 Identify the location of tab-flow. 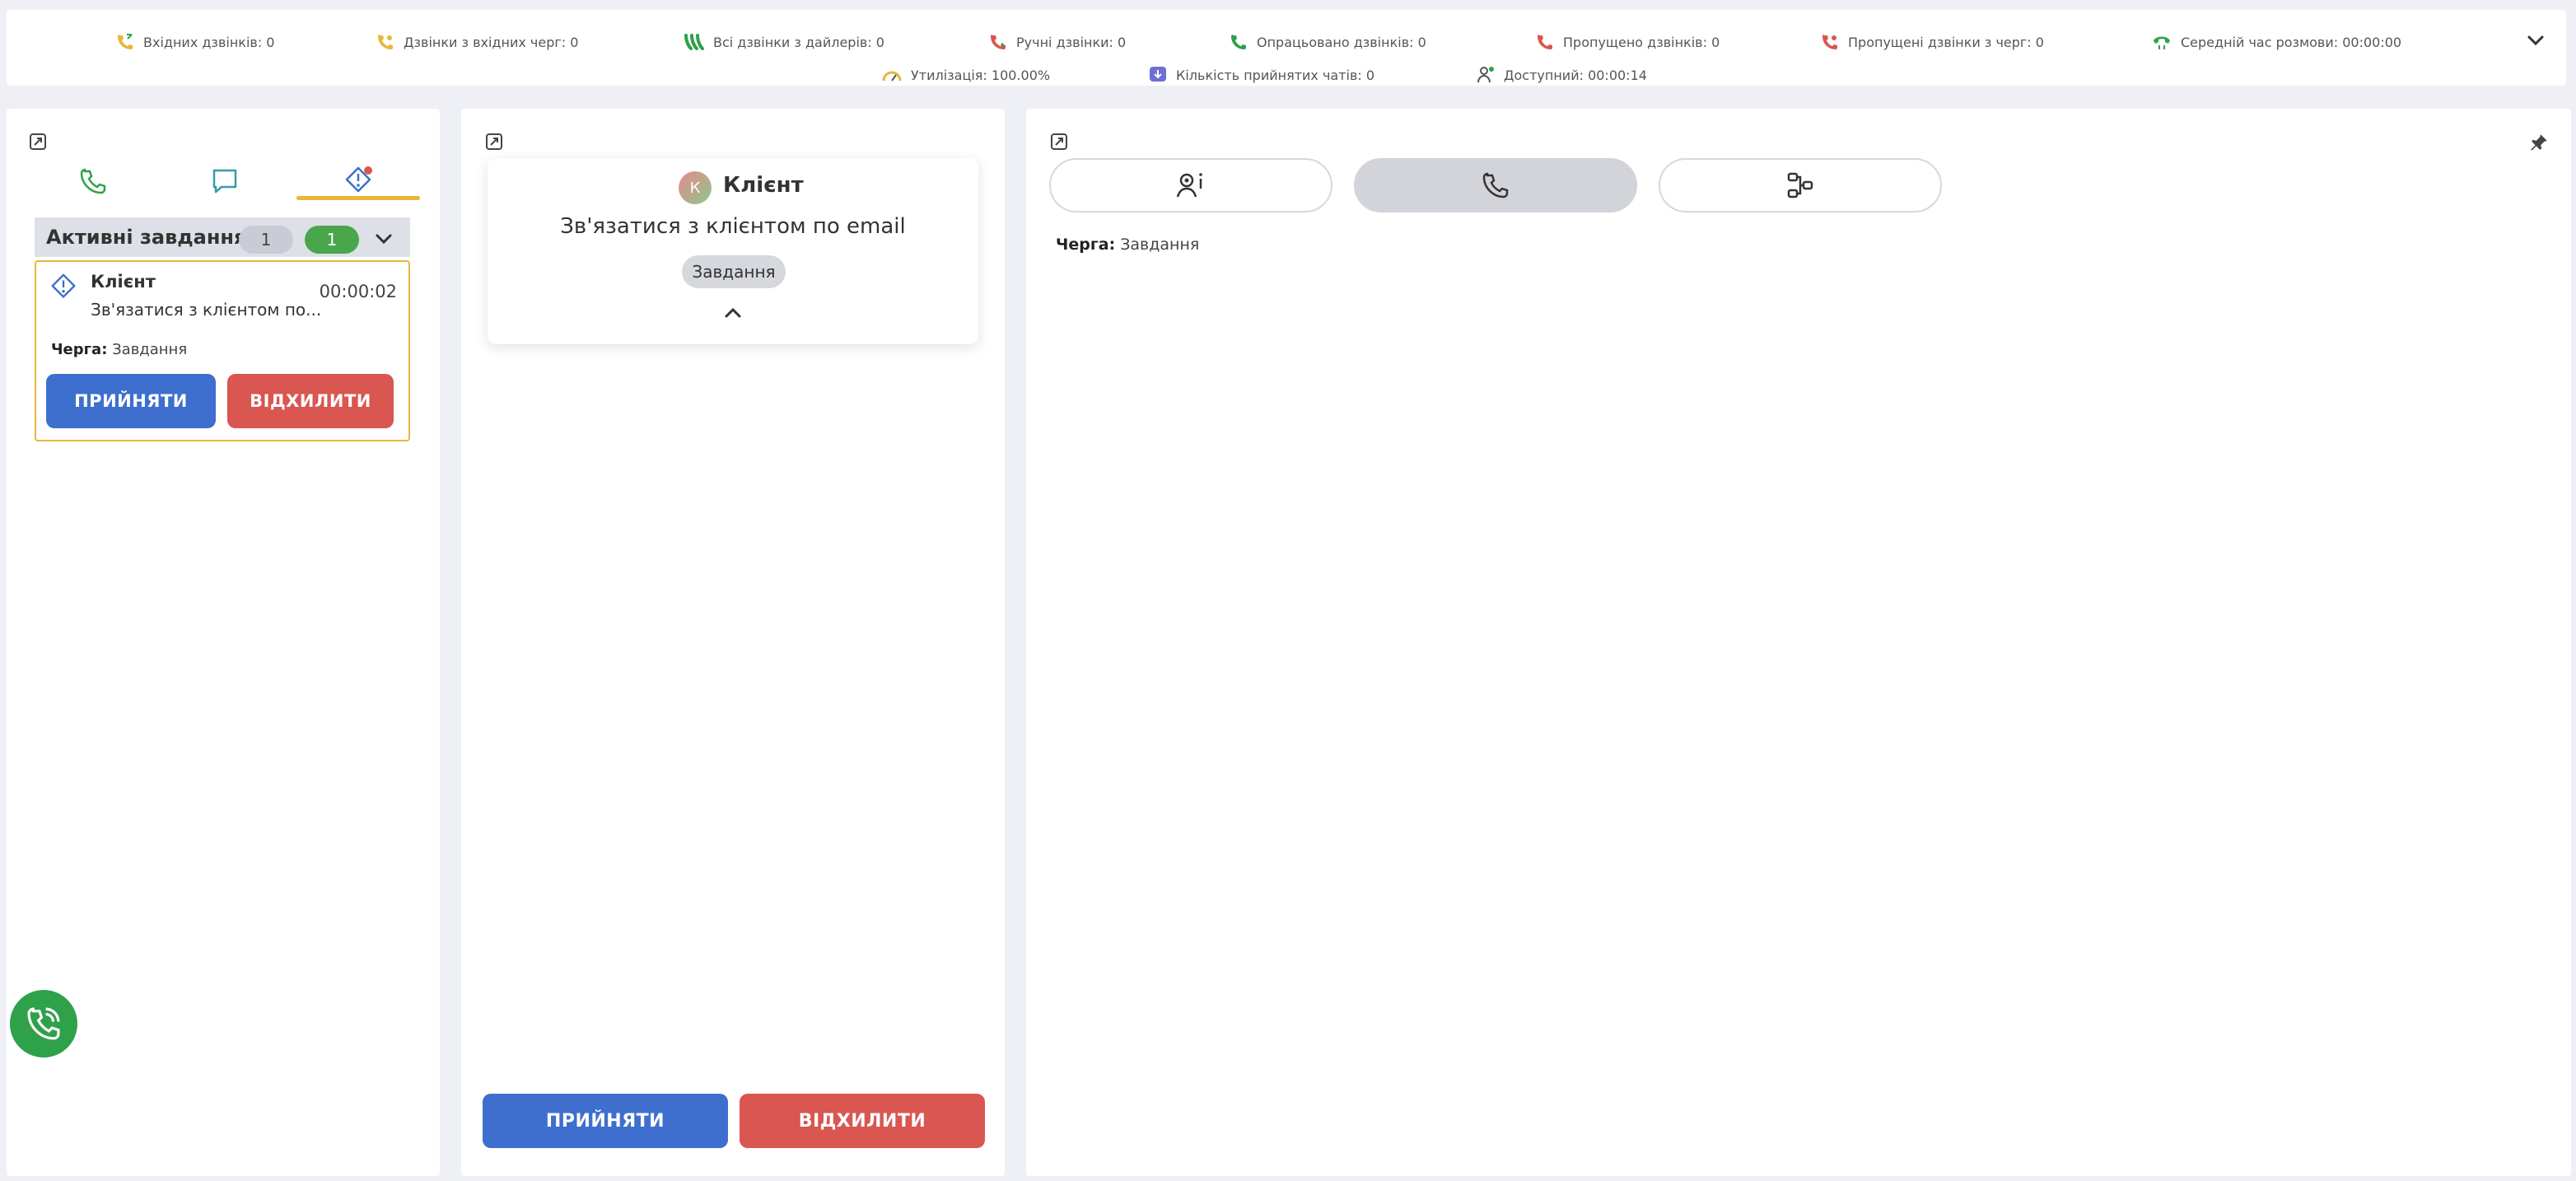
(1800, 185).